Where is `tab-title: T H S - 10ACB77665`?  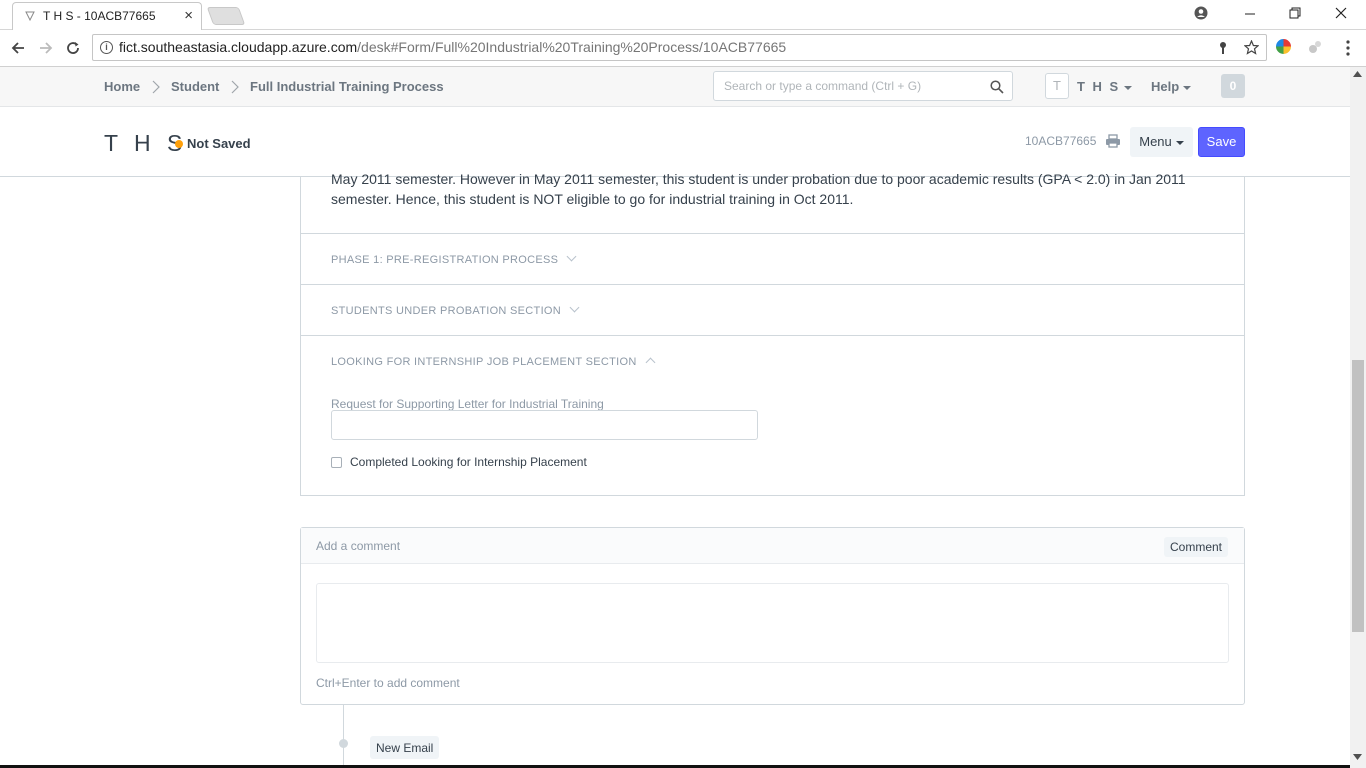
tab-title: T H S - 10ACB77665 is located at coordinates (99, 16).